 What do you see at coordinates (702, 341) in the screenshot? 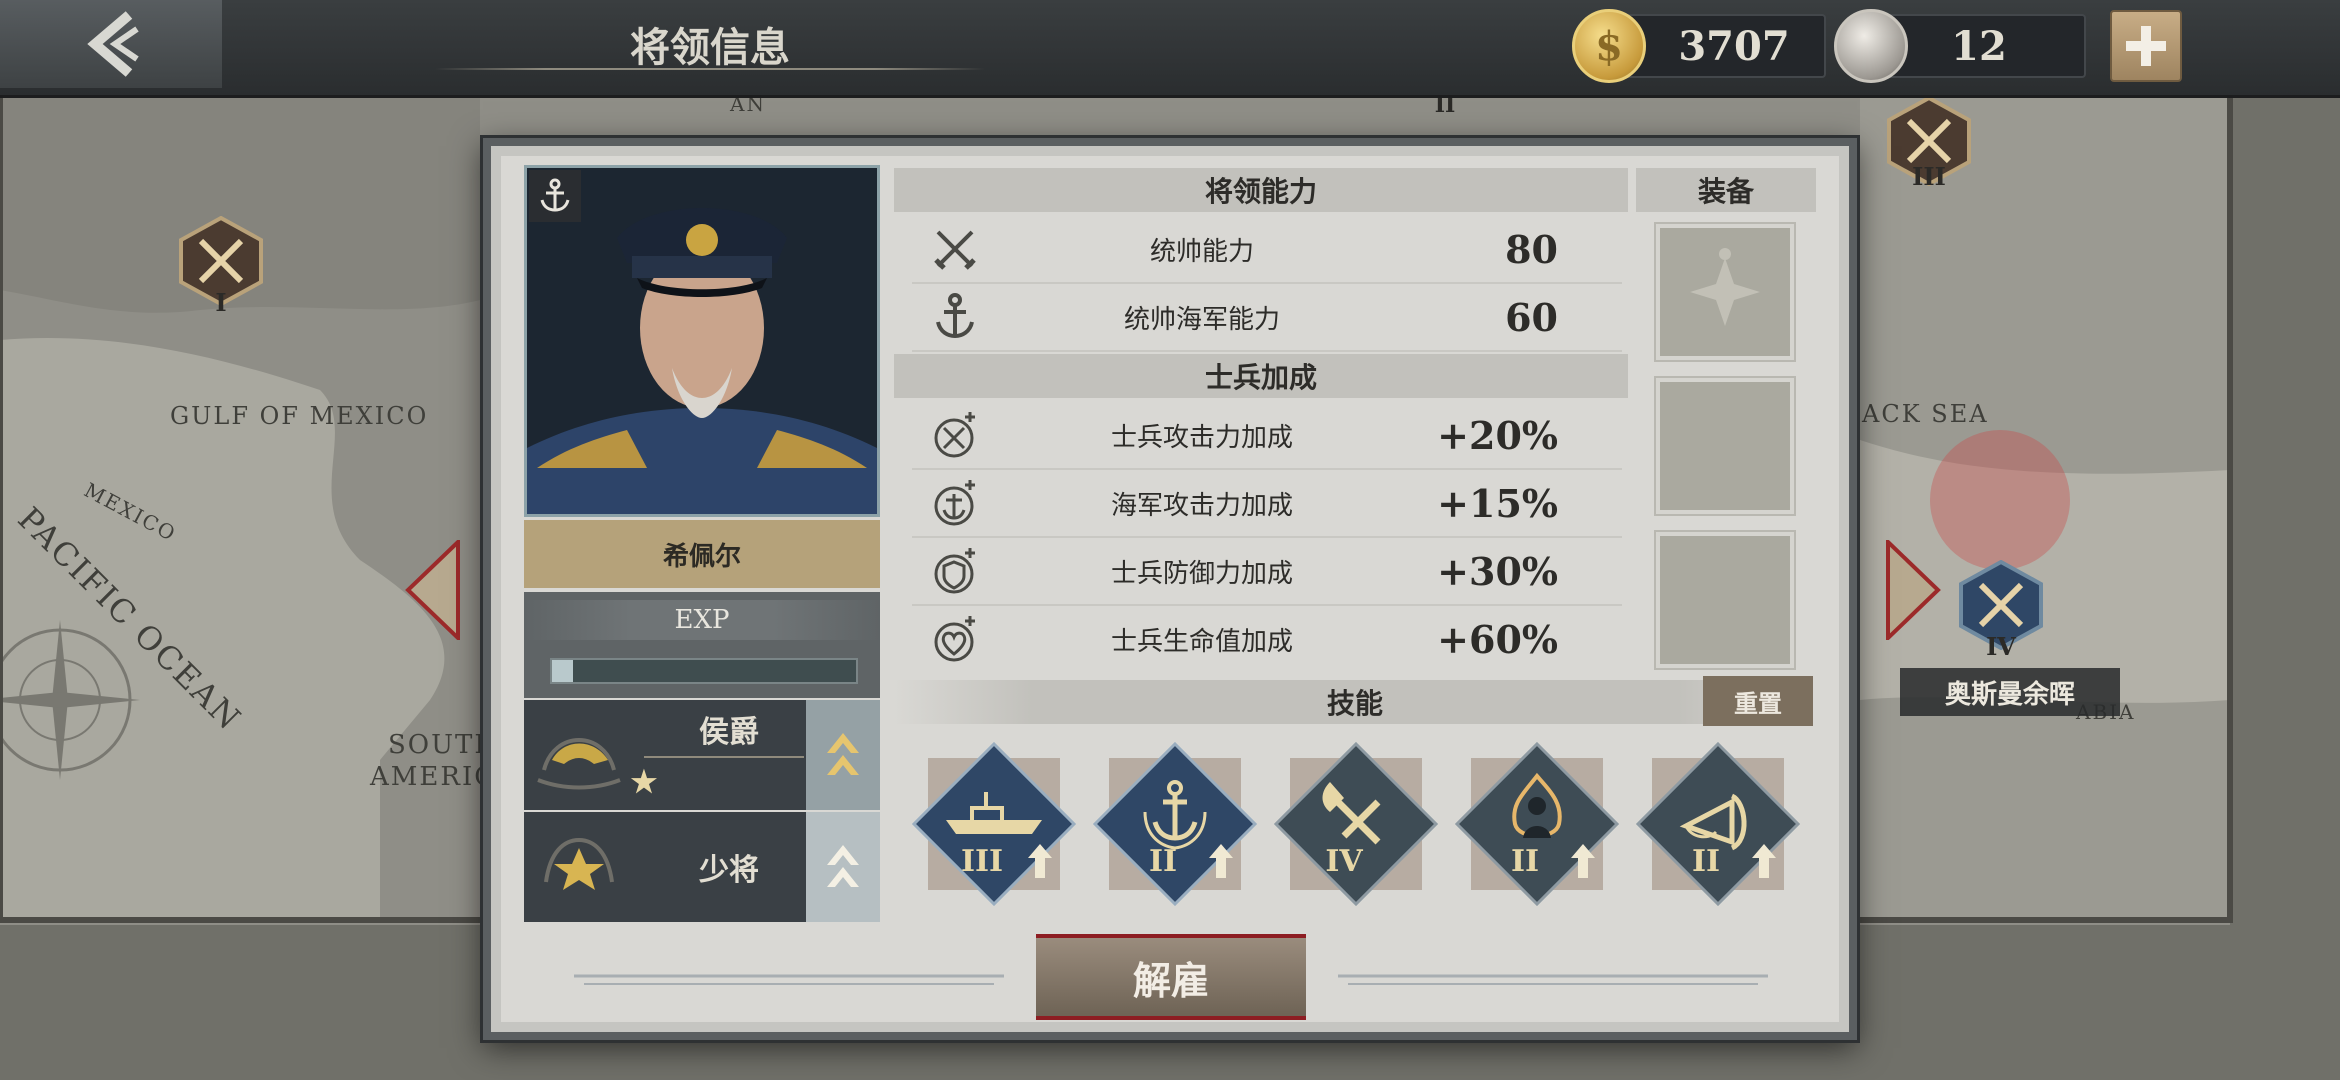
I see `general-portrait` at bounding box center [702, 341].